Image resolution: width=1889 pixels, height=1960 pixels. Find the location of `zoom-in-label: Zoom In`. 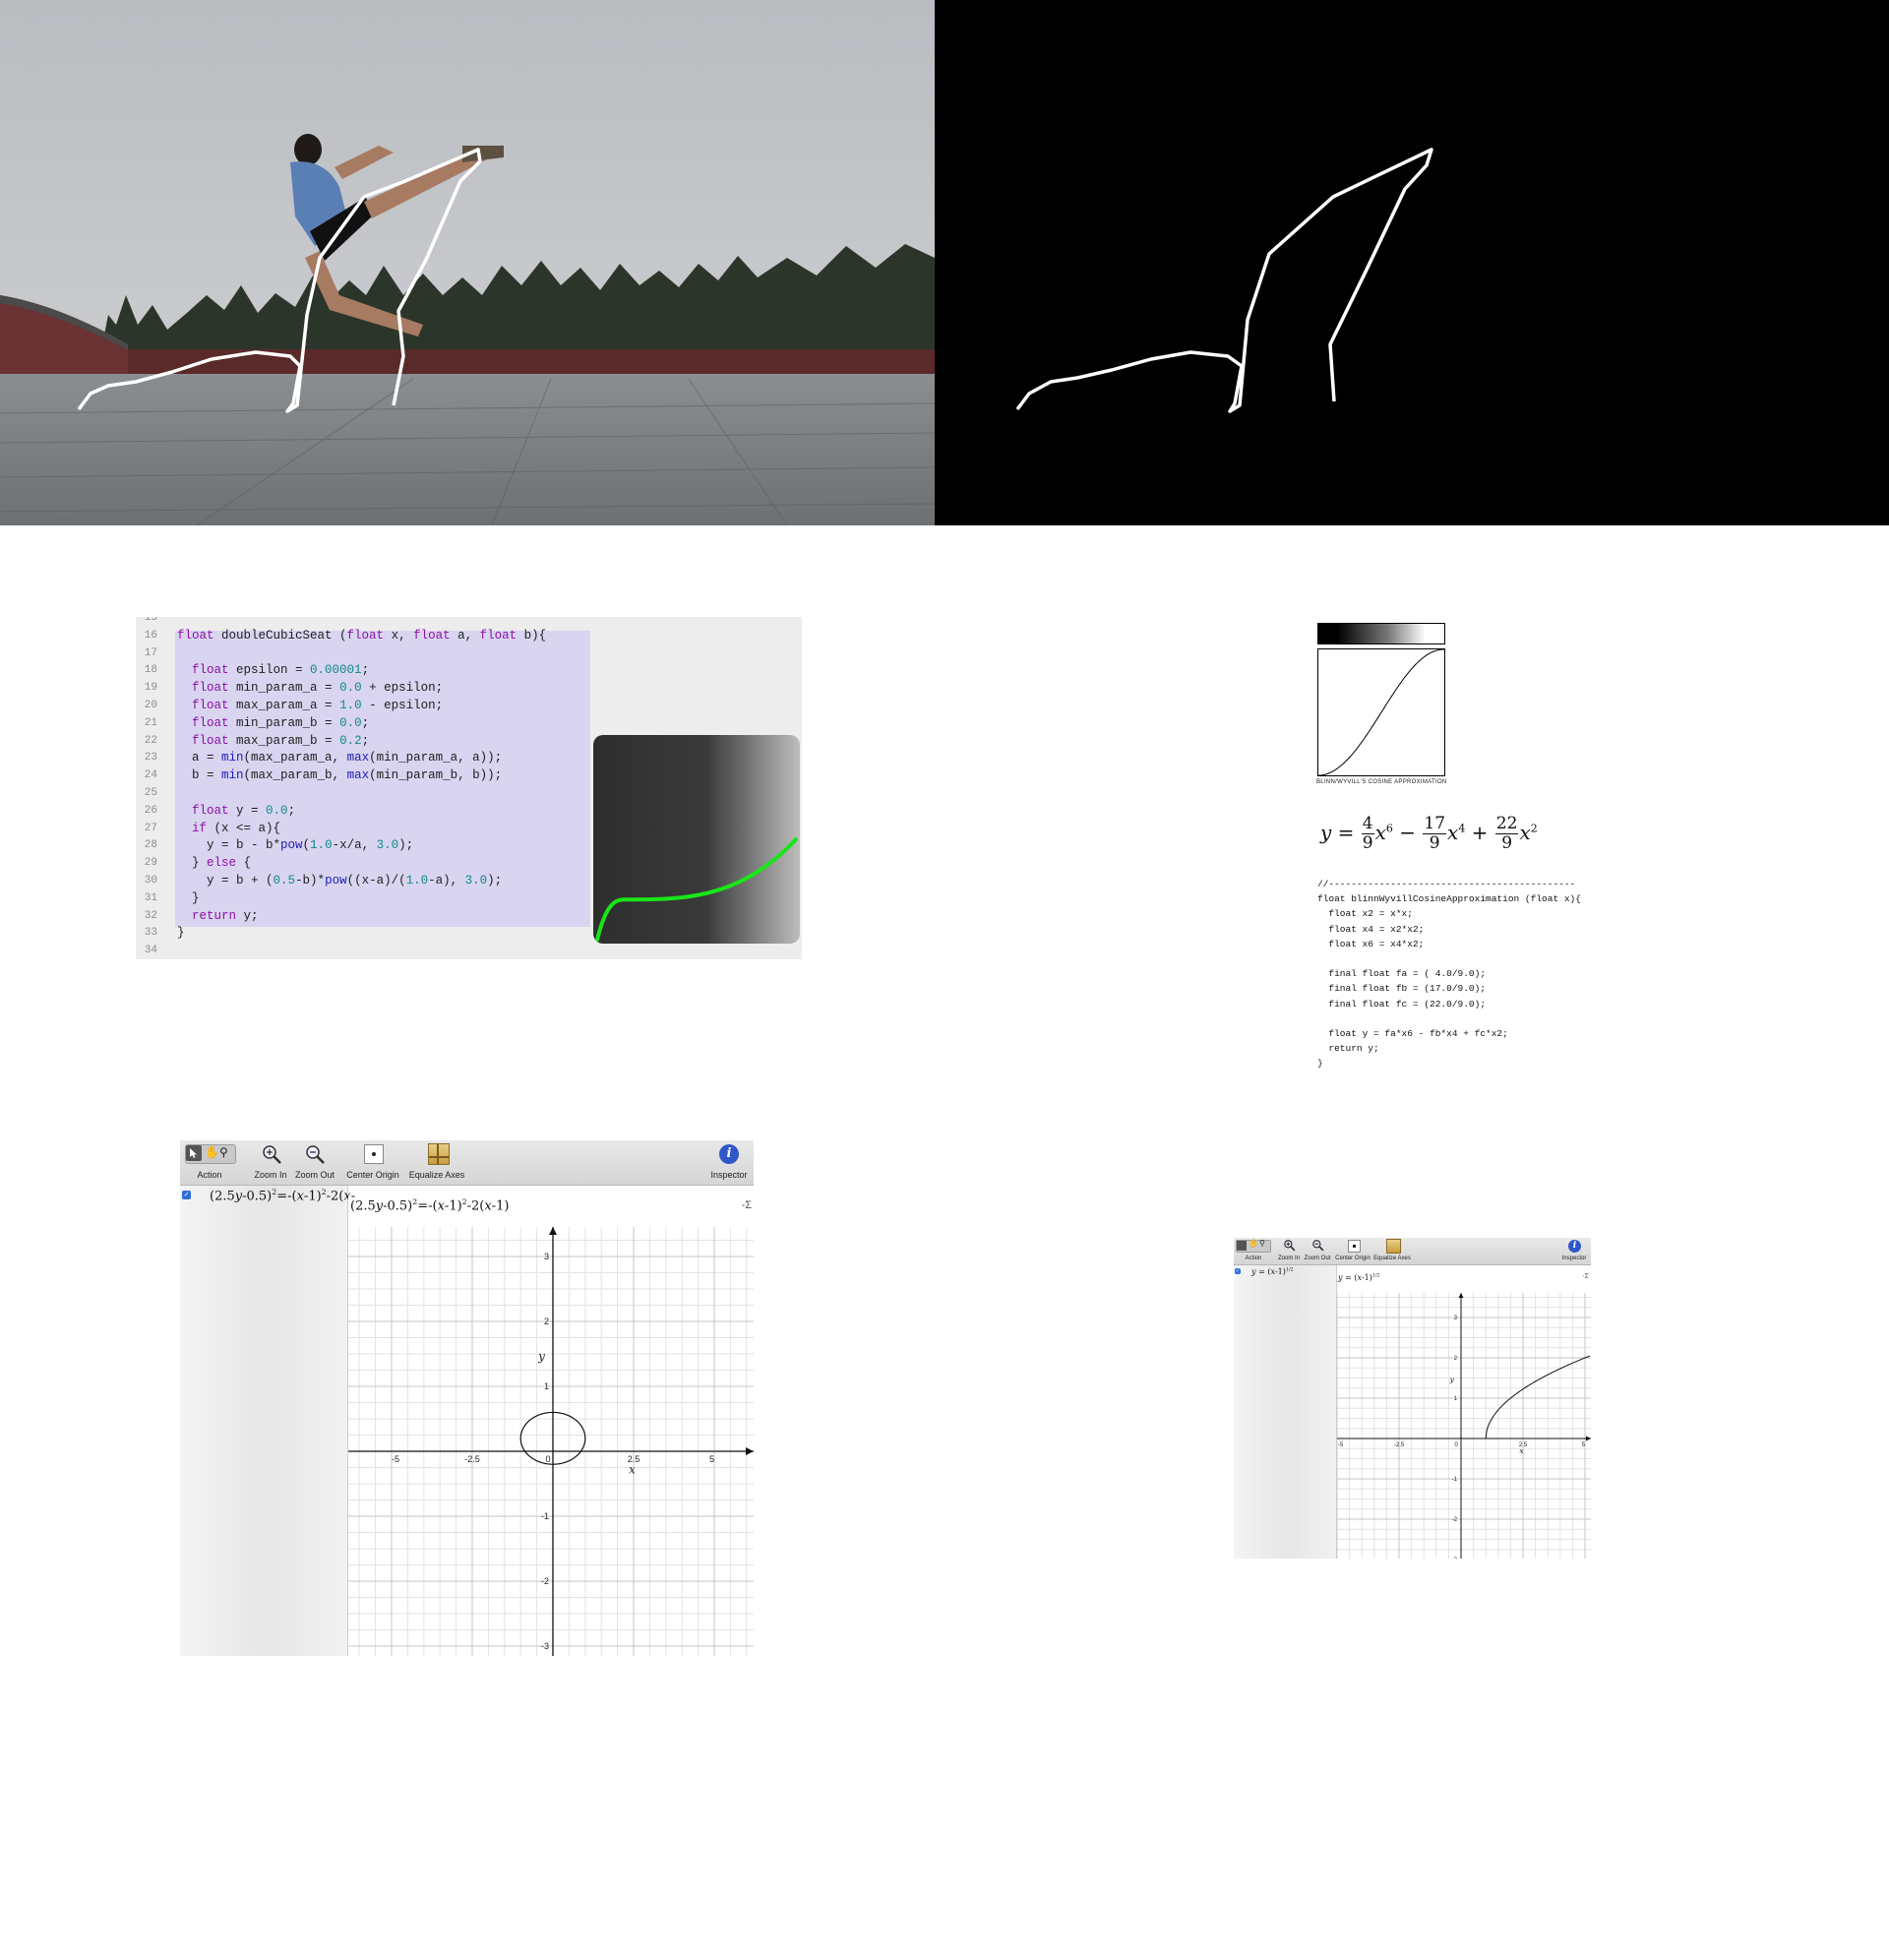

zoom-in-label: Zoom In is located at coordinates (1289, 1258).